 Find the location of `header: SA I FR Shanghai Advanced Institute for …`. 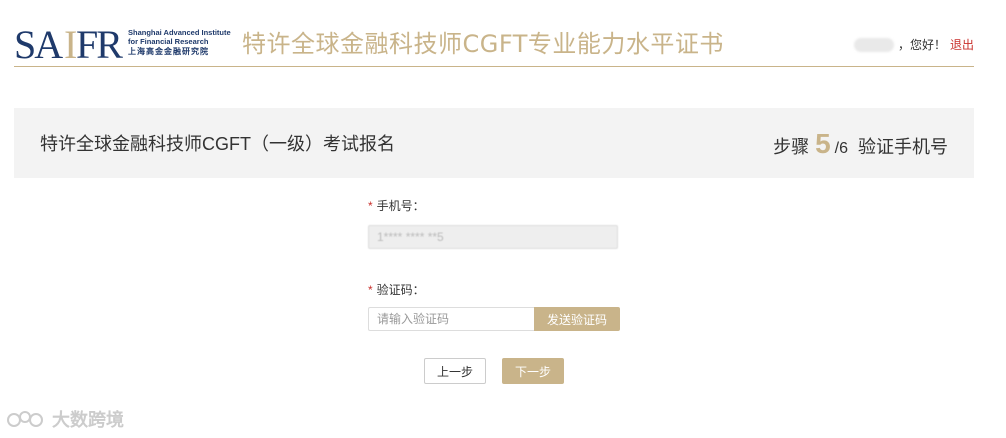

header: SA I FR Shanghai Advanced Institute for … is located at coordinates (494, 43).